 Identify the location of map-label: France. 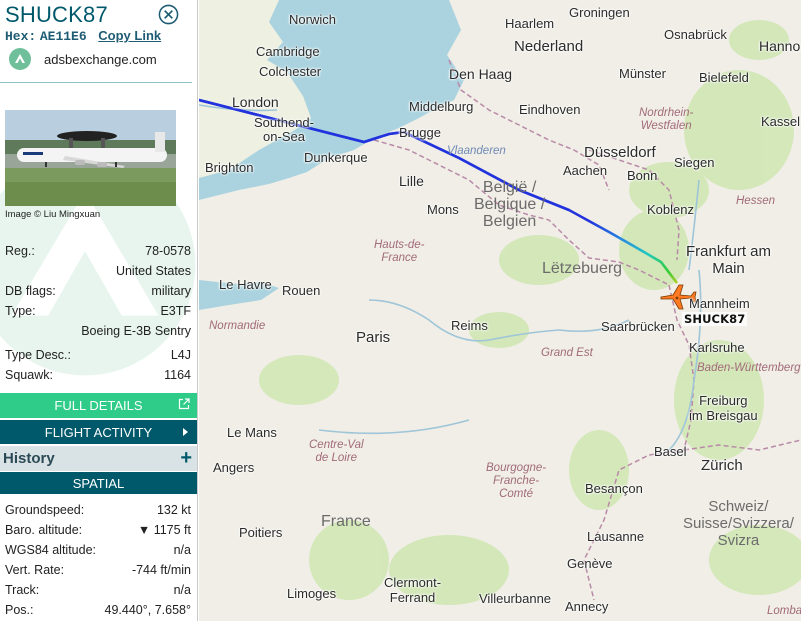
(346, 521).